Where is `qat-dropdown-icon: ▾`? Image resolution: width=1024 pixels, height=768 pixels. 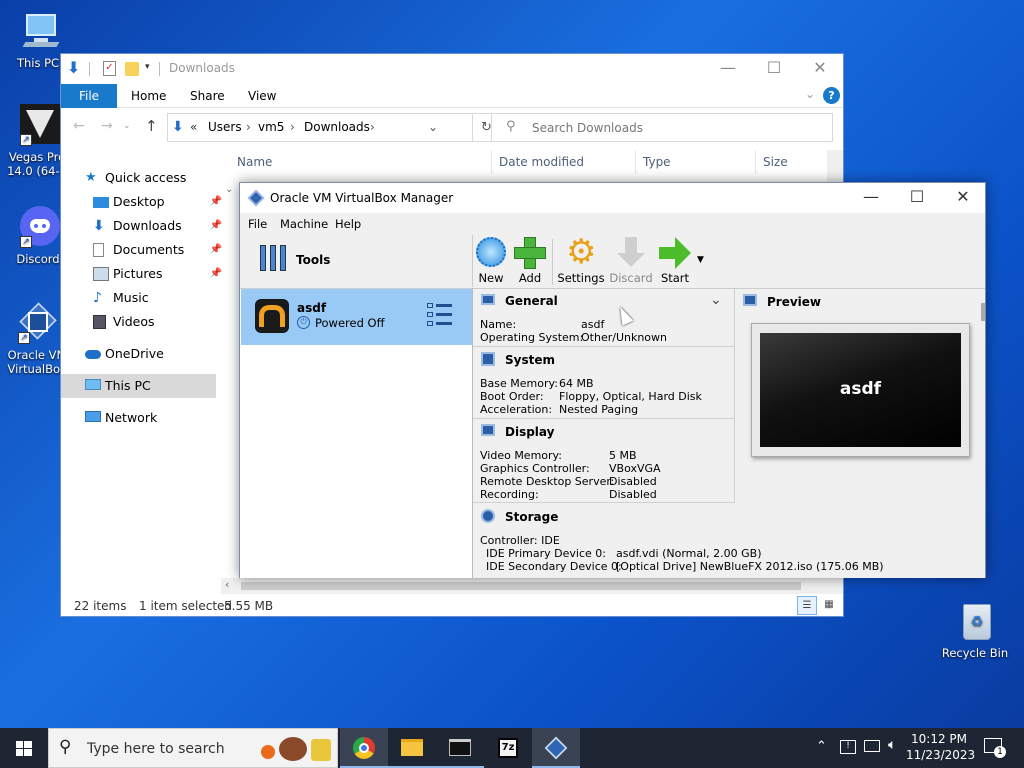
qat-dropdown-icon: ▾ is located at coordinates (147, 67).